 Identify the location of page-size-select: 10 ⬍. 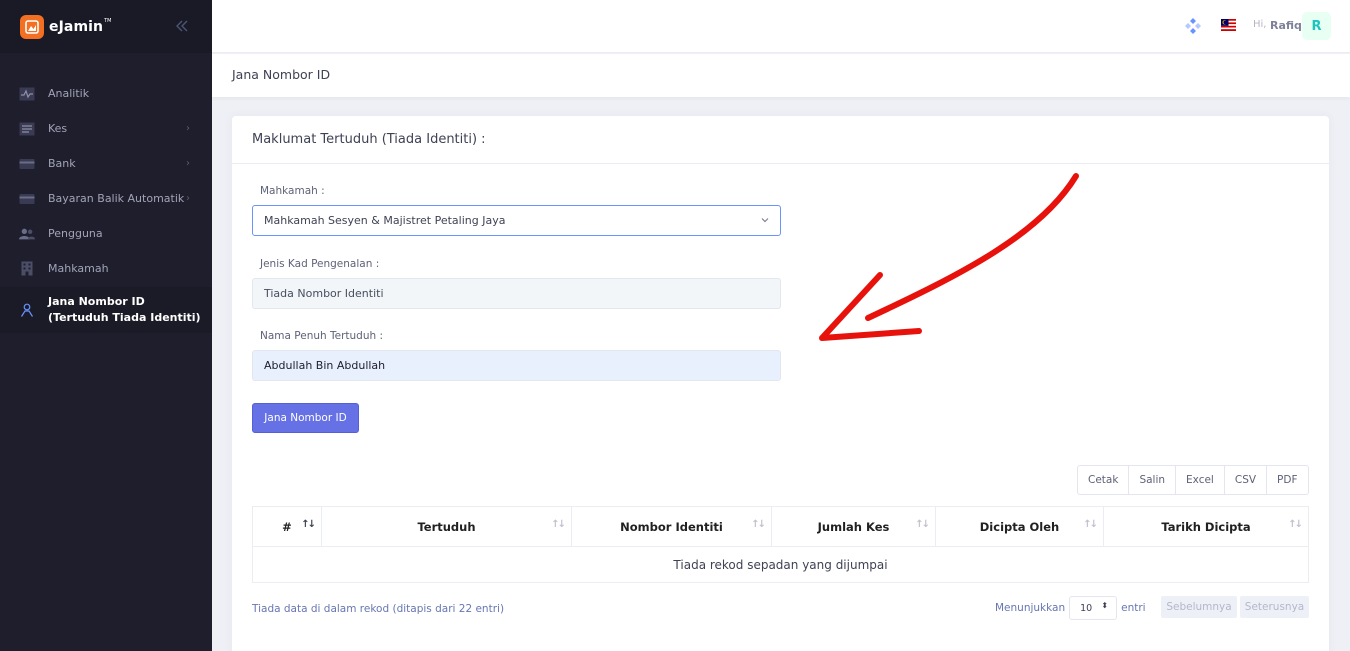
(1093, 608).